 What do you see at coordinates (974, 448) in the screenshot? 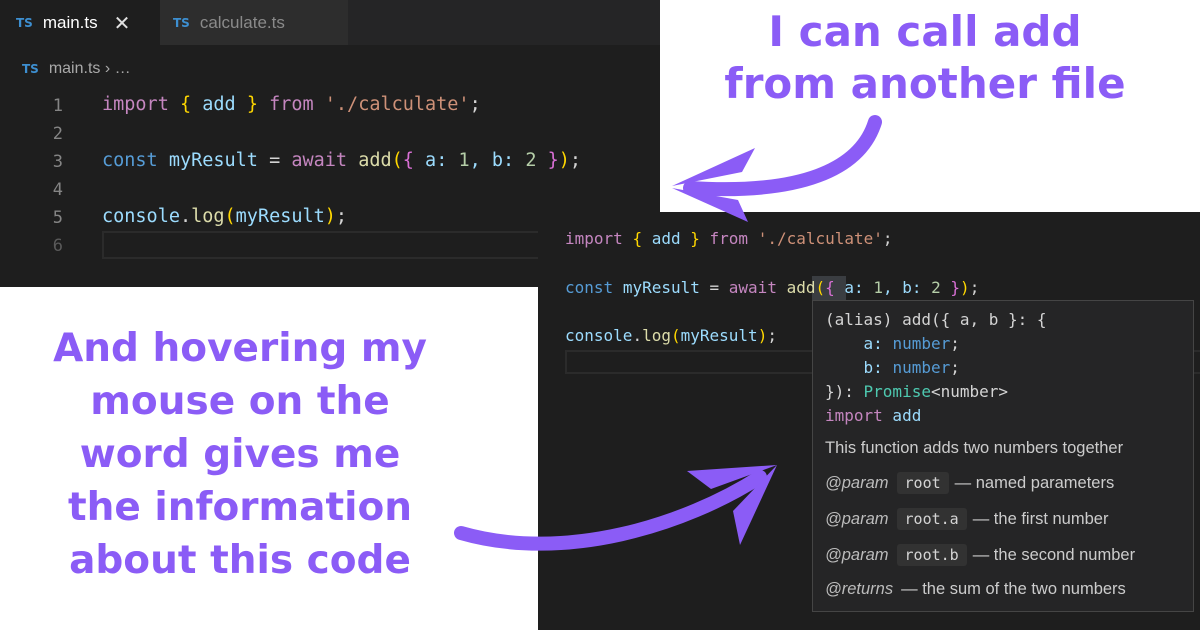
I see `hover-description: This function adds two numbers together` at bounding box center [974, 448].